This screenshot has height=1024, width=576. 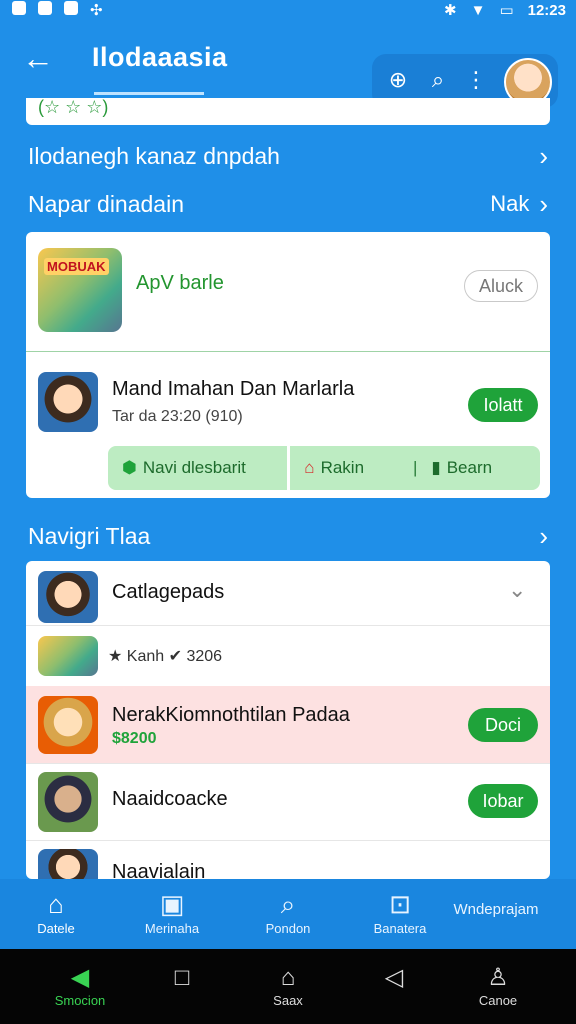 What do you see at coordinates (398, 80) in the screenshot?
I see `lens-icon: ⊕` at bounding box center [398, 80].